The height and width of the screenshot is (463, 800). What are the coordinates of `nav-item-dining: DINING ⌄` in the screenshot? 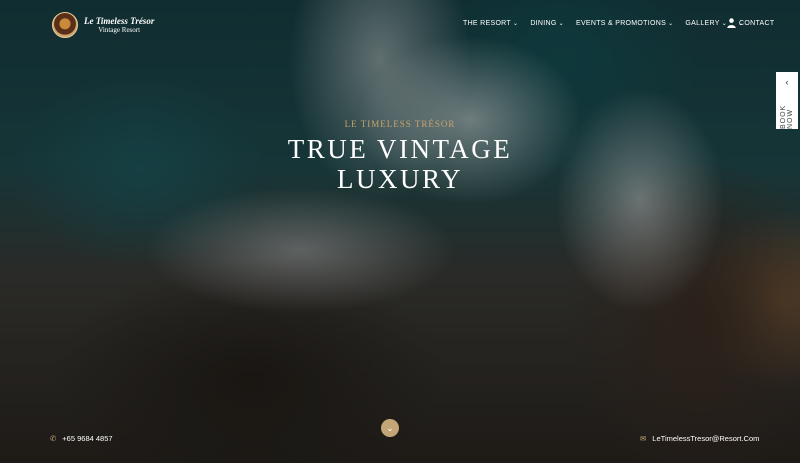 It's located at (547, 23).